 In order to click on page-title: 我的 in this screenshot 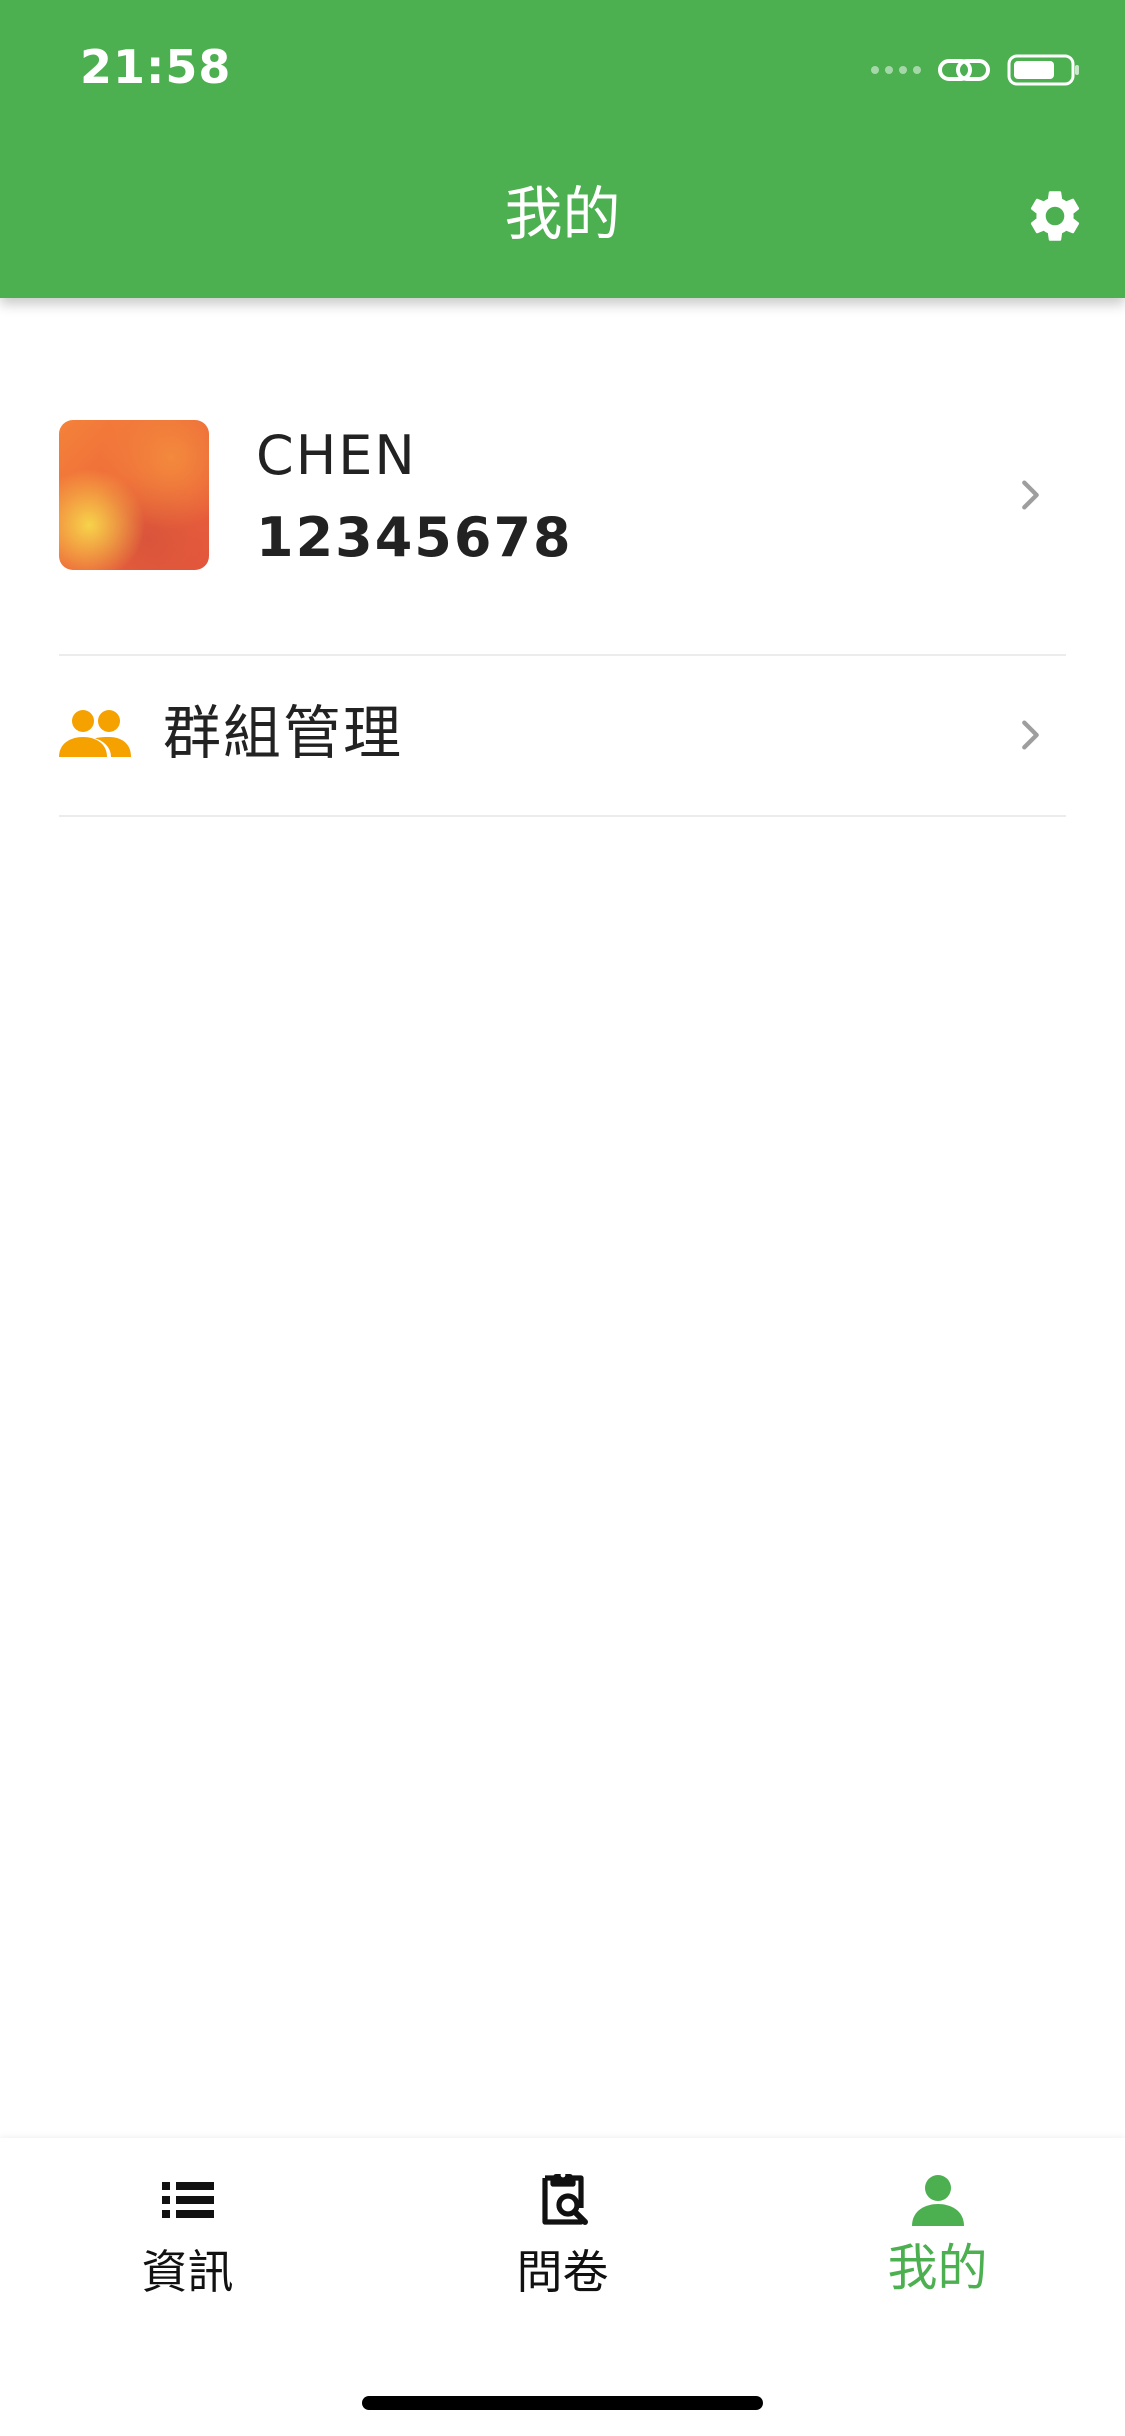, I will do `click(562, 214)`.